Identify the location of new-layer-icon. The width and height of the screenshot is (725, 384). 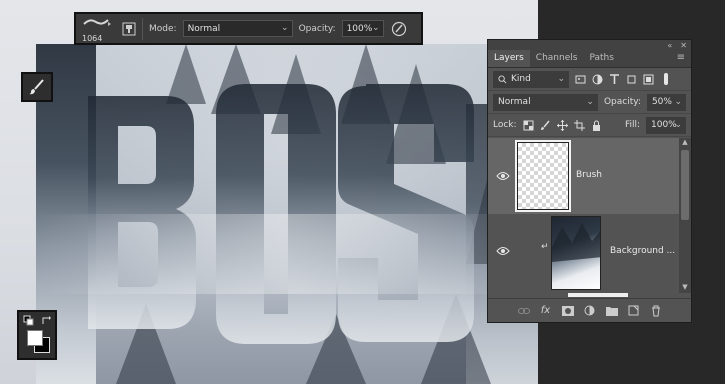
(634, 311).